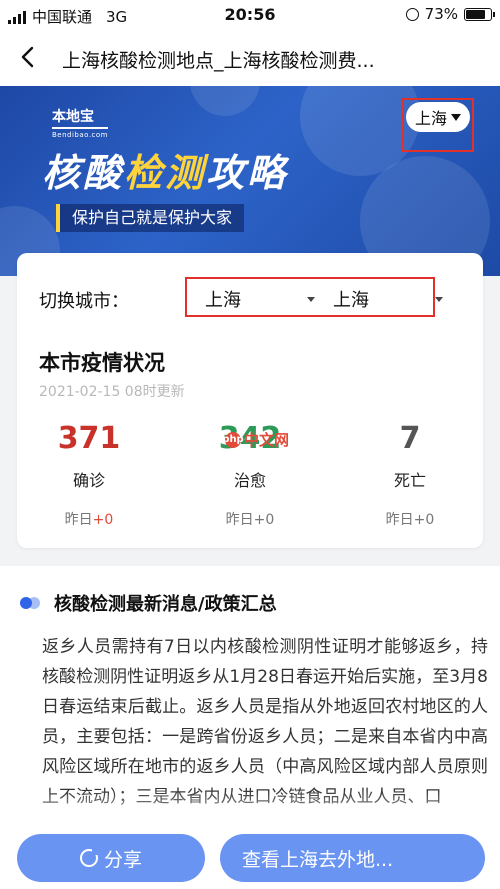  Describe the element at coordinates (165, 604) in the screenshot. I see `news-title: 核酸检测最新消息/政策汇总` at that location.